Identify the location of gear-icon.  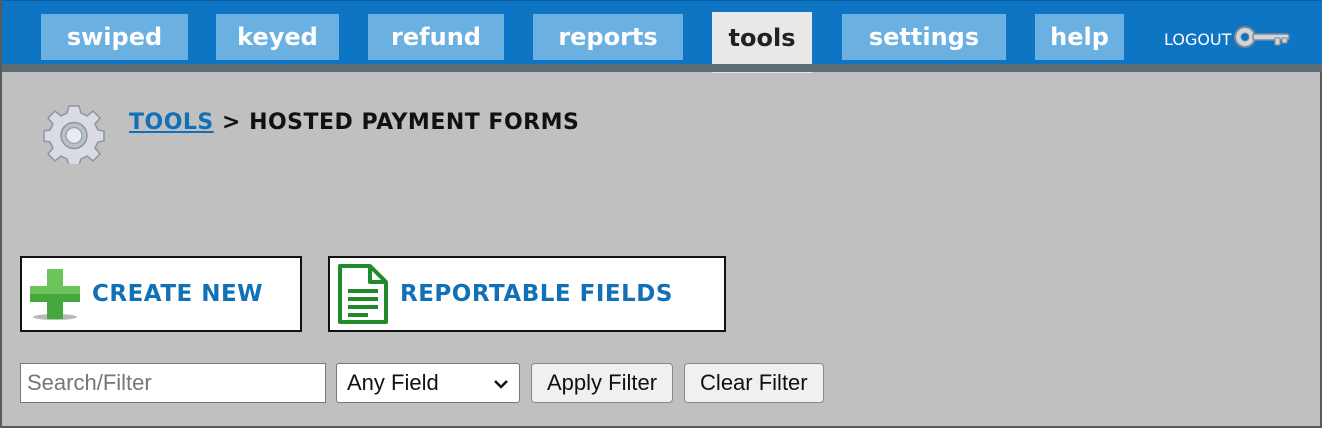
(74, 133).